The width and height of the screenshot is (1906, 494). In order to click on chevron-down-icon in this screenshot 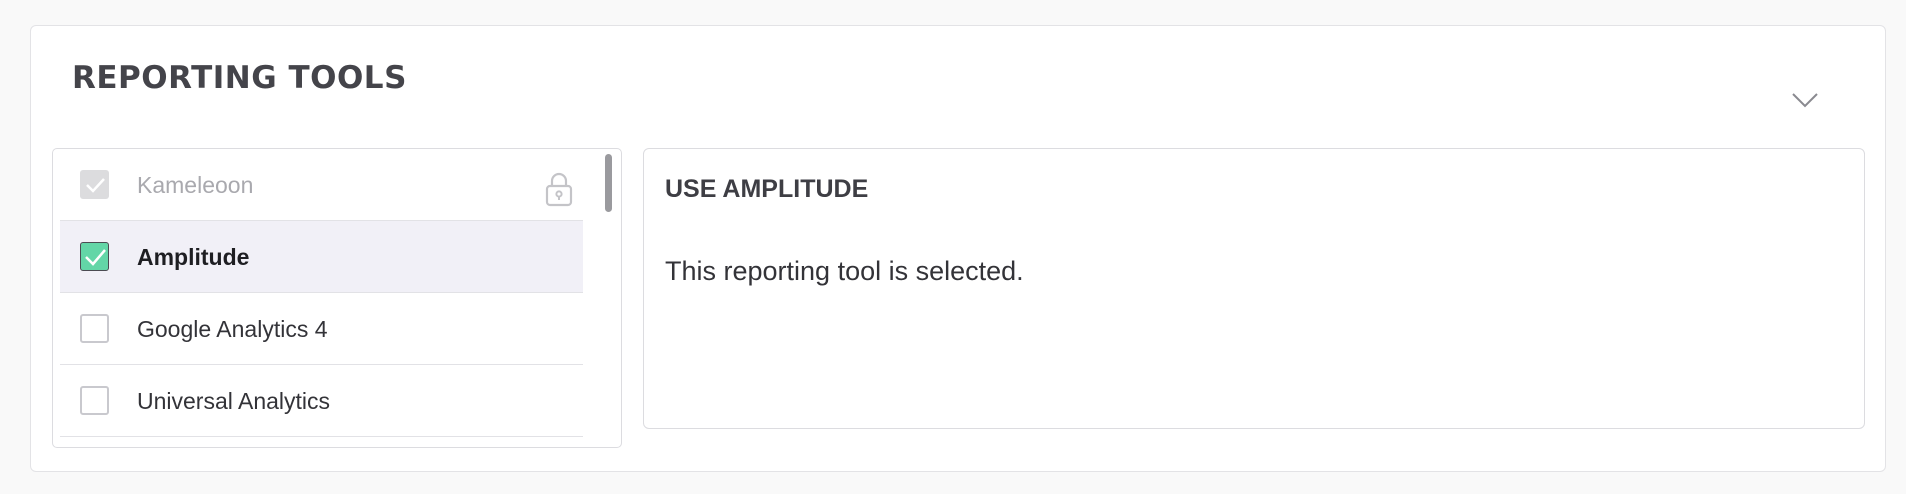, I will do `click(1805, 102)`.